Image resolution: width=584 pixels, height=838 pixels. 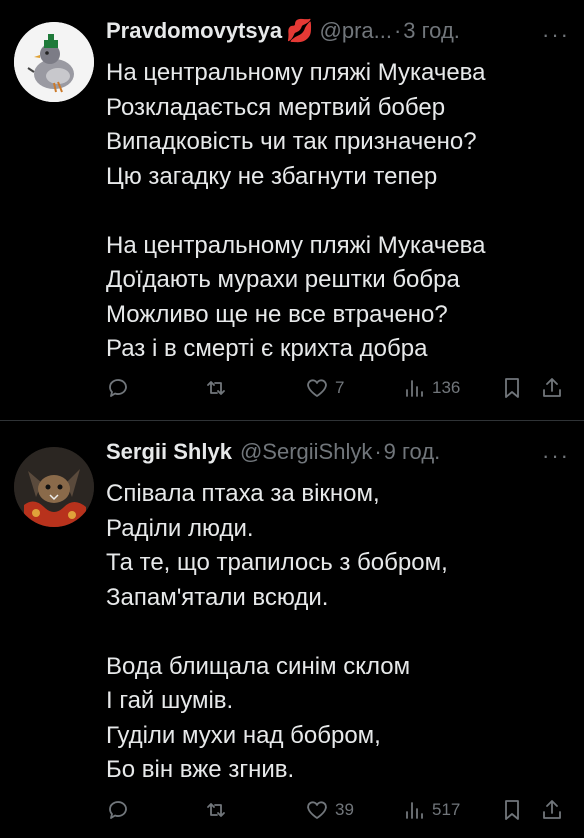 I want to click on action-bar: 39 517, so click(x=340, y=810).